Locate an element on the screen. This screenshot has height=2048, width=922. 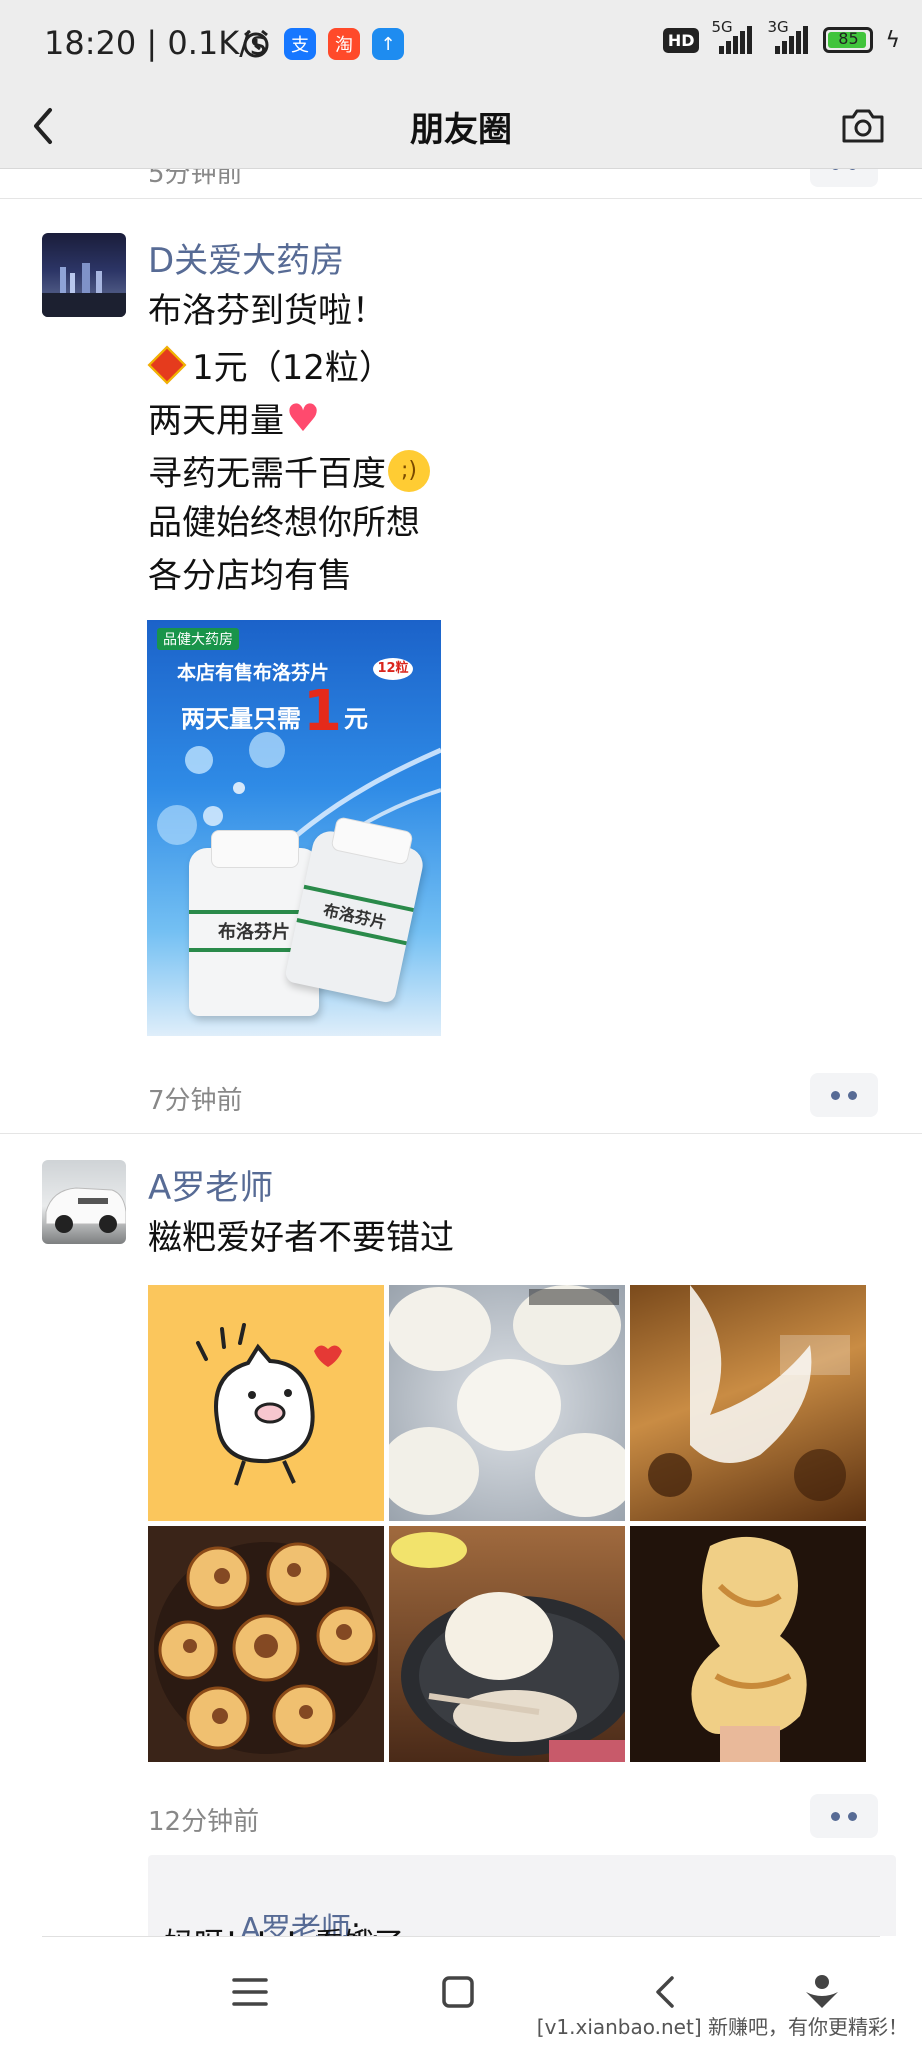
post-line-row: 寻药无需千百度 ;) is located at coordinates (289, 470).